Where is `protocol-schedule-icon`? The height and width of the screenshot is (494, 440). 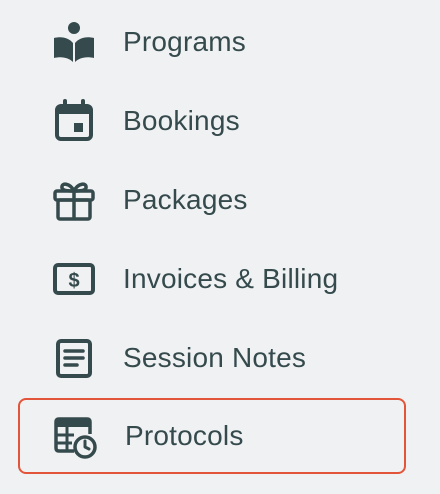 protocol-schedule-icon is located at coordinates (74, 436).